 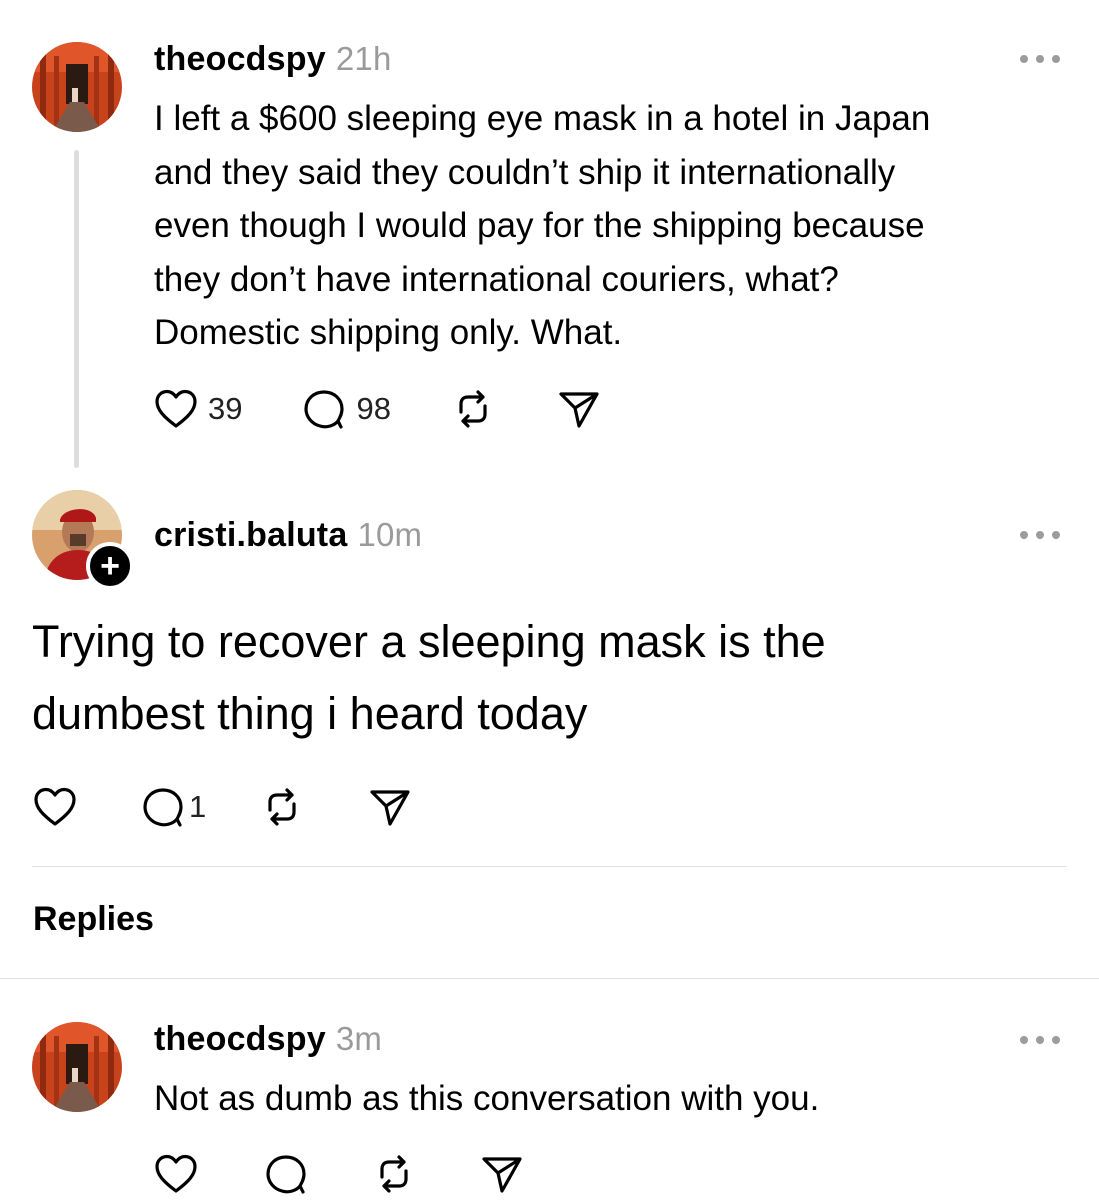 What do you see at coordinates (359, 1038) in the screenshot?
I see `reply-time: 3m` at bounding box center [359, 1038].